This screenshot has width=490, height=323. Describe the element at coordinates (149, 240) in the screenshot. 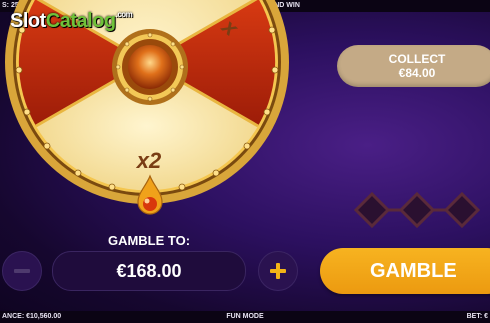

I see `gamble-to-label: GAMBLE TO:` at that location.